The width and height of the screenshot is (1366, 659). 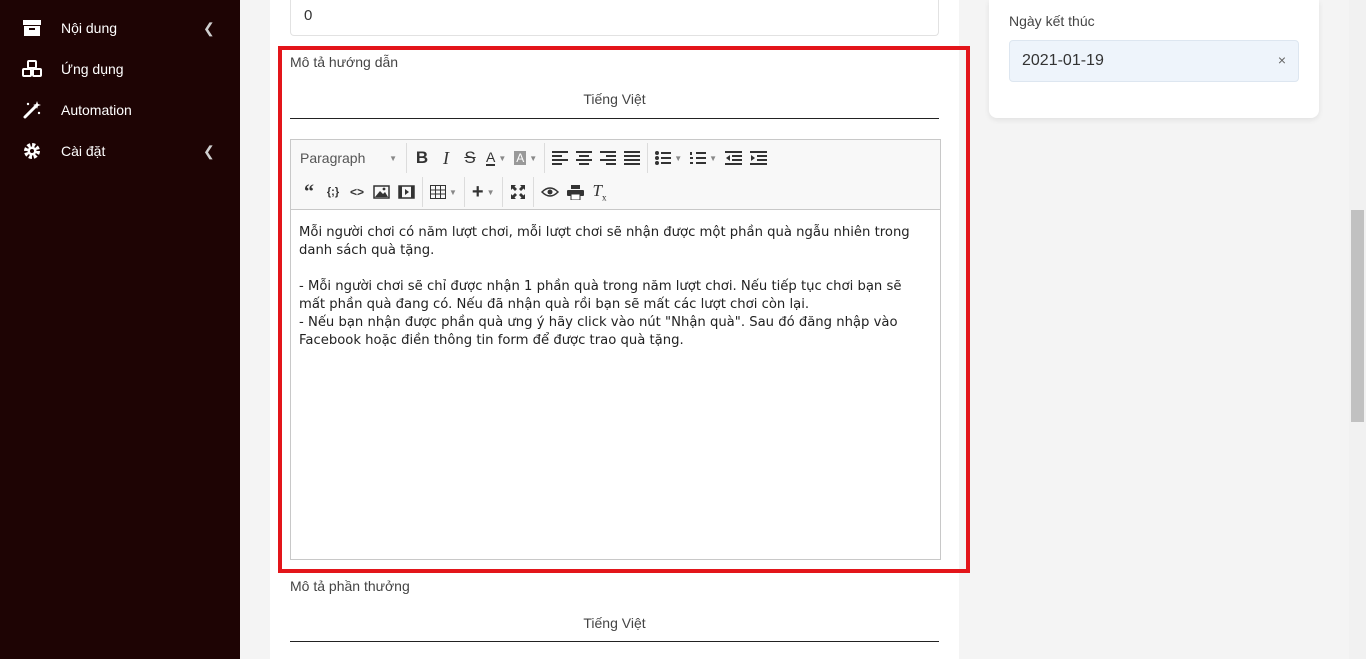 What do you see at coordinates (32, 28) in the screenshot?
I see `archive-icon` at bounding box center [32, 28].